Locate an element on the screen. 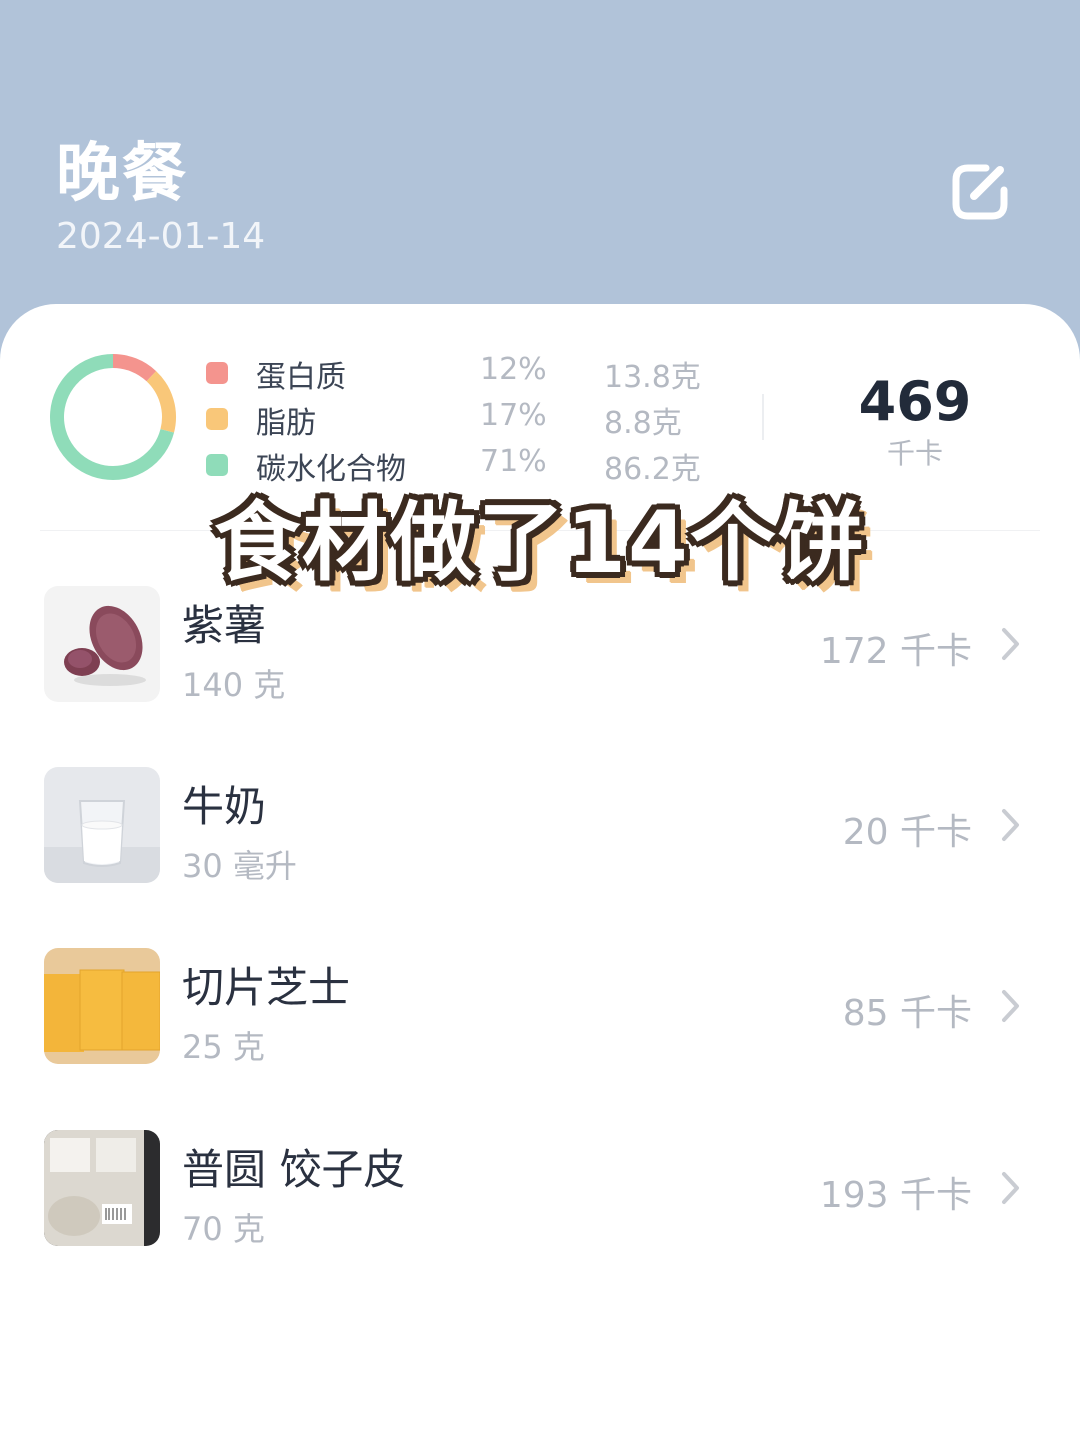 This screenshot has width=1080, height=1440. food-item-purple-sweet-potato: 紫薯 140 克 172 千卡 is located at coordinates (540, 646).